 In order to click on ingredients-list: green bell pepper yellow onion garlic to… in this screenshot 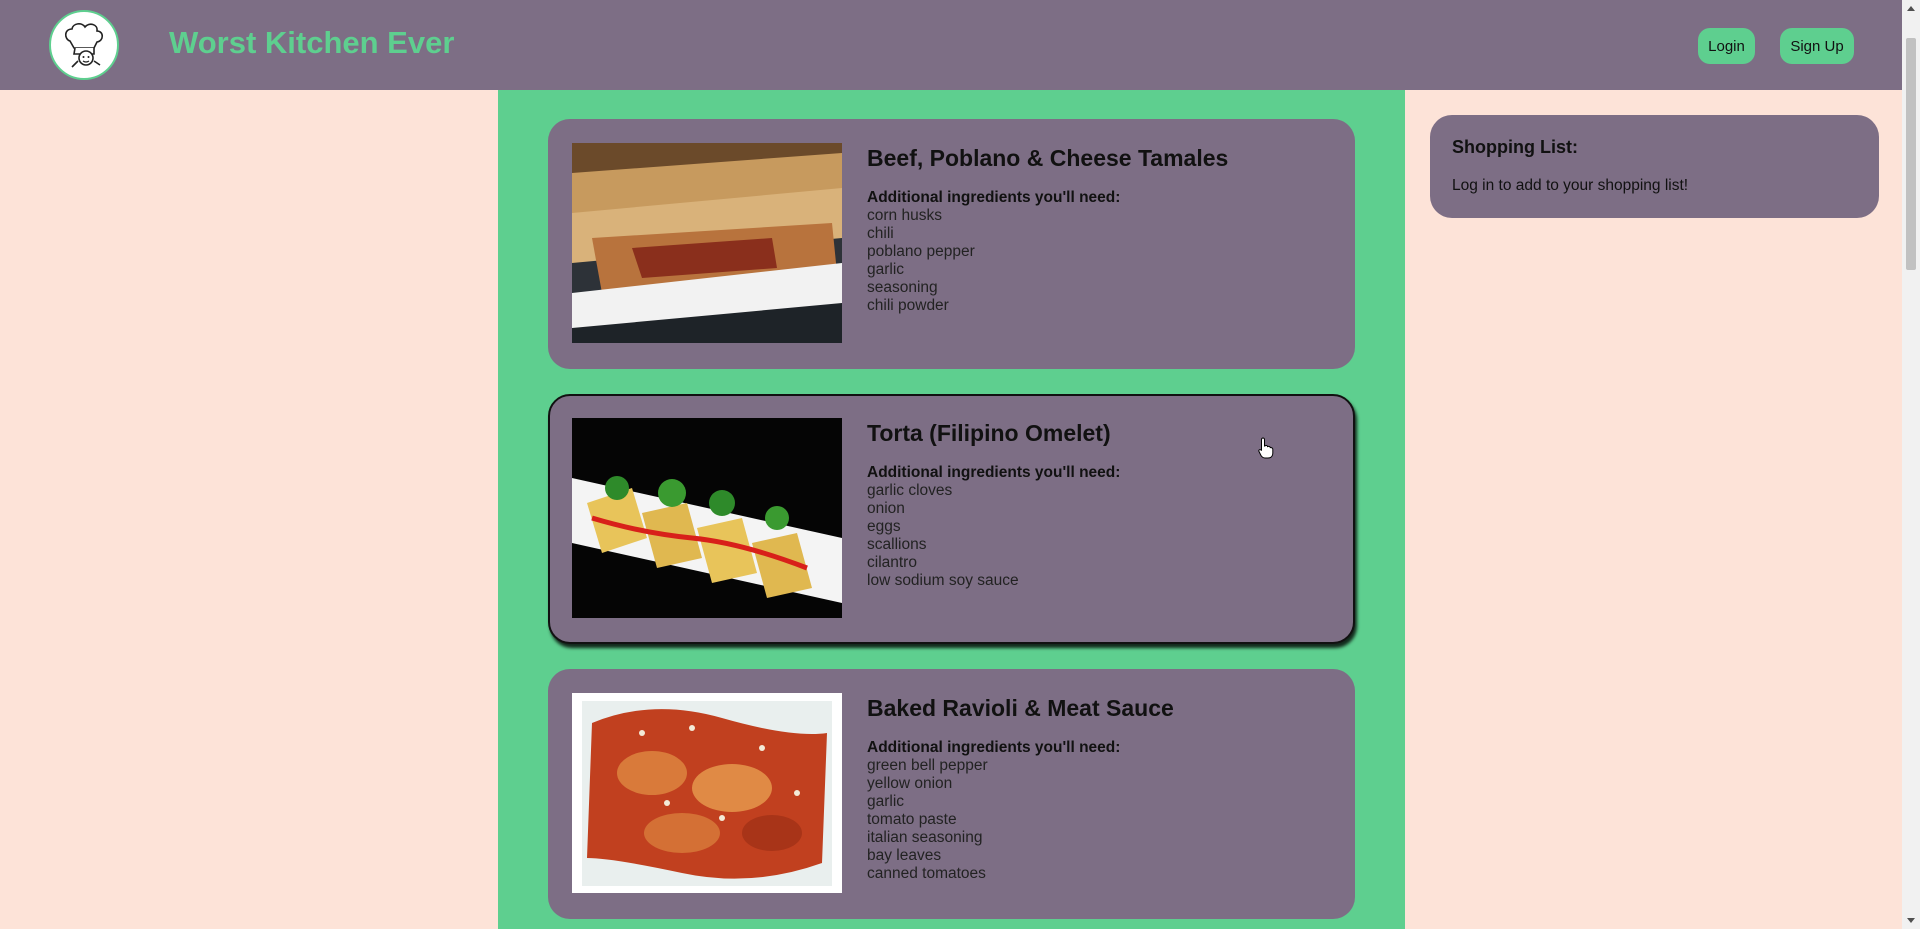, I will do `click(927, 820)`.